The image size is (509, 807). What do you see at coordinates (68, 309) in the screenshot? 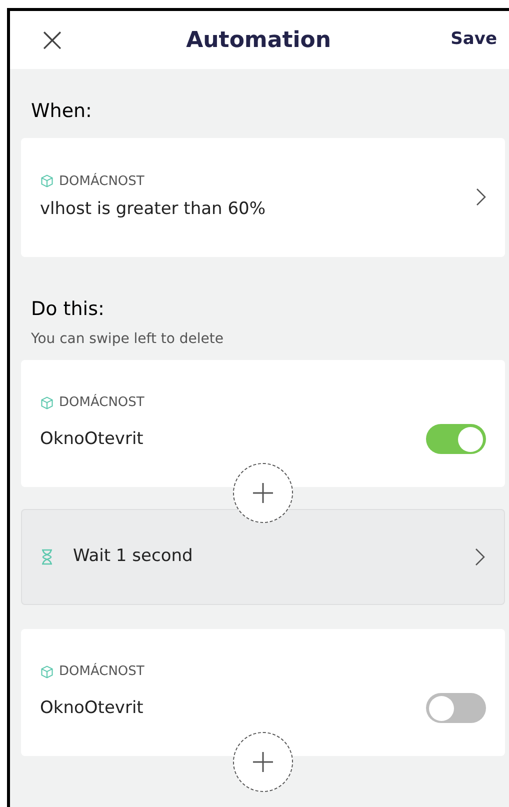
I see `section-heading: Do this:` at bounding box center [68, 309].